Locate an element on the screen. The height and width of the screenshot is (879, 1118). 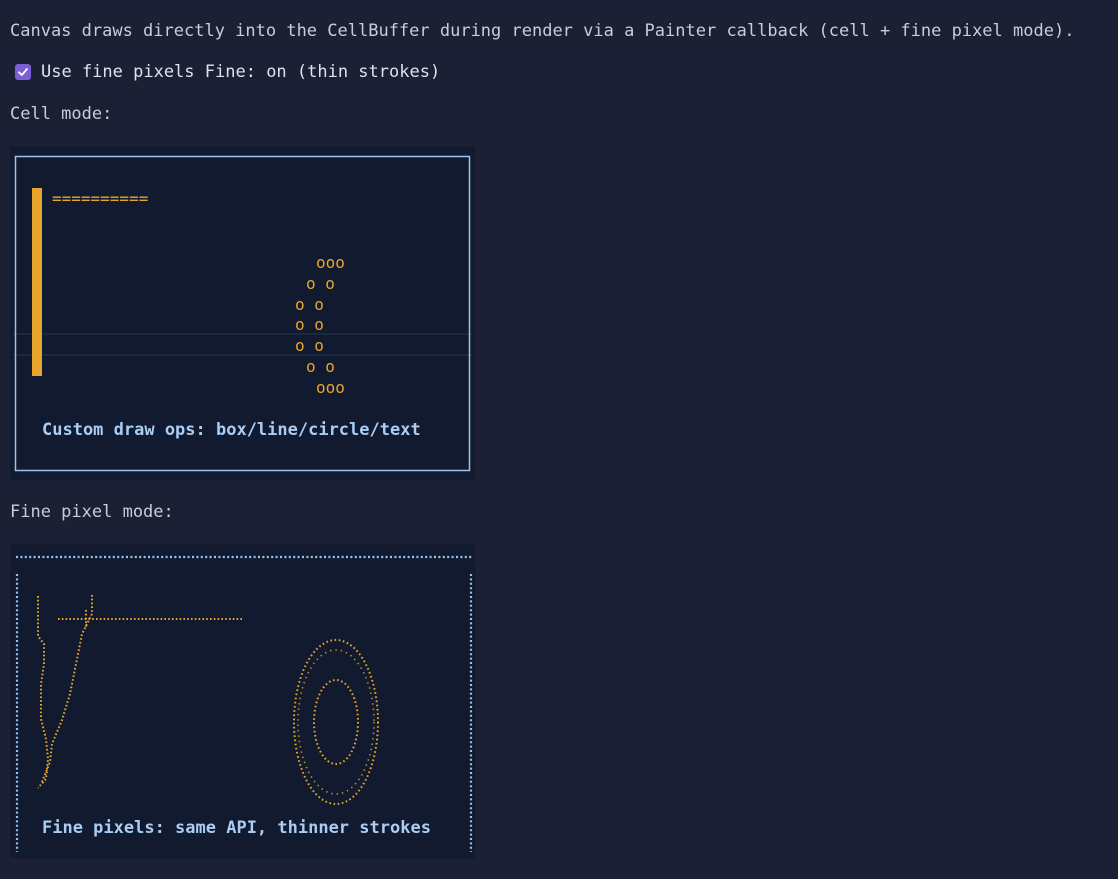
fine-mid-circle is located at coordinates (336, 722).